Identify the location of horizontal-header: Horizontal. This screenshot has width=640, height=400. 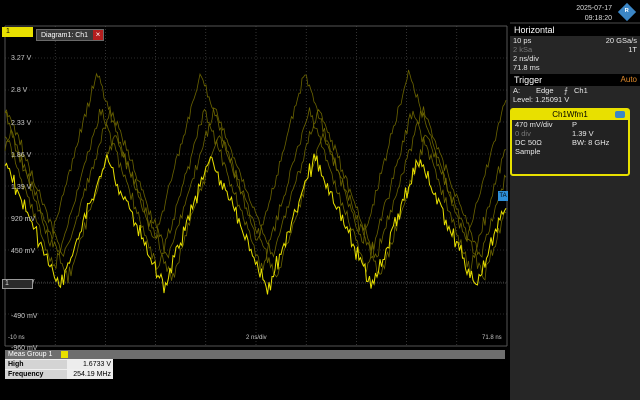
(575, 30).